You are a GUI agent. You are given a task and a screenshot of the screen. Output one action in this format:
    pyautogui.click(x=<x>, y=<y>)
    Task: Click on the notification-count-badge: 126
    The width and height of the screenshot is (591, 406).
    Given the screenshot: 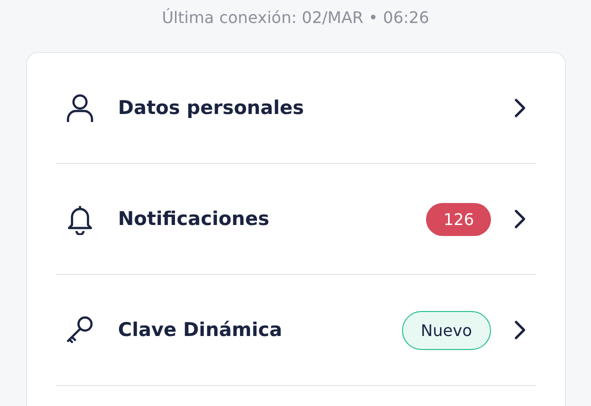 What is the action you would take?
    pyautogui.click(x=458, y=219)
    